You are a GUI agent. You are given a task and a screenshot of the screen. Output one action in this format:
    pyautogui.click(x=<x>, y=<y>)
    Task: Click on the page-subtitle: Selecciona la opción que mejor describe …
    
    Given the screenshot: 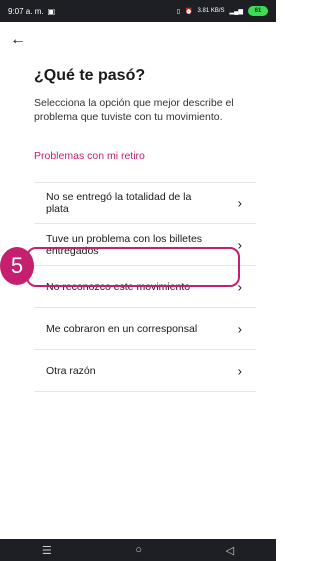 What is the action you would take?
    pyautogui.click(x=134, y=110)
    